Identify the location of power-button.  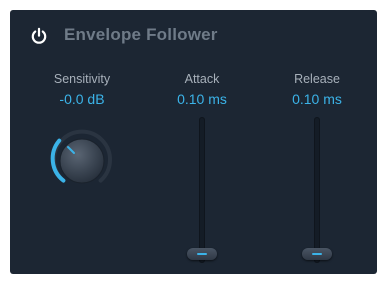
(39, 36).